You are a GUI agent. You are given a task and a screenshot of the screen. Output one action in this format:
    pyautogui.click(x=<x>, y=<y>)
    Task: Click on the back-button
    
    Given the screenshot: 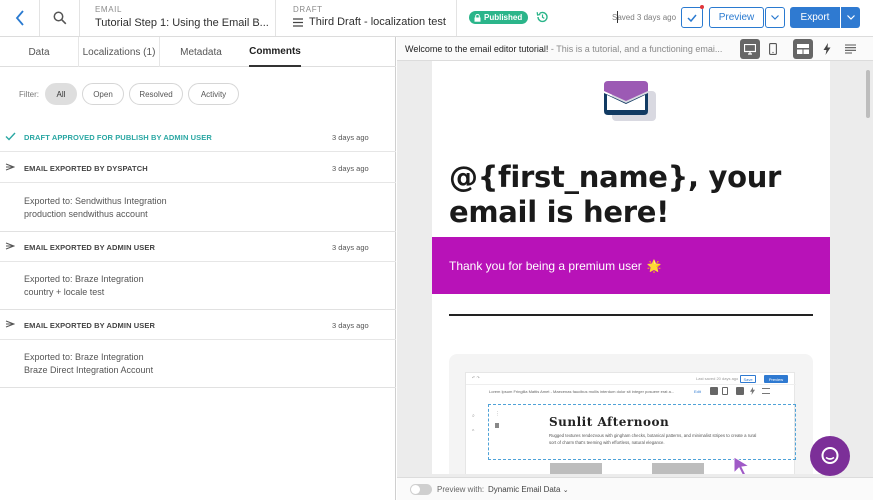 What is the action you would take?
    pyautogui.click(x=20, y=18)
    